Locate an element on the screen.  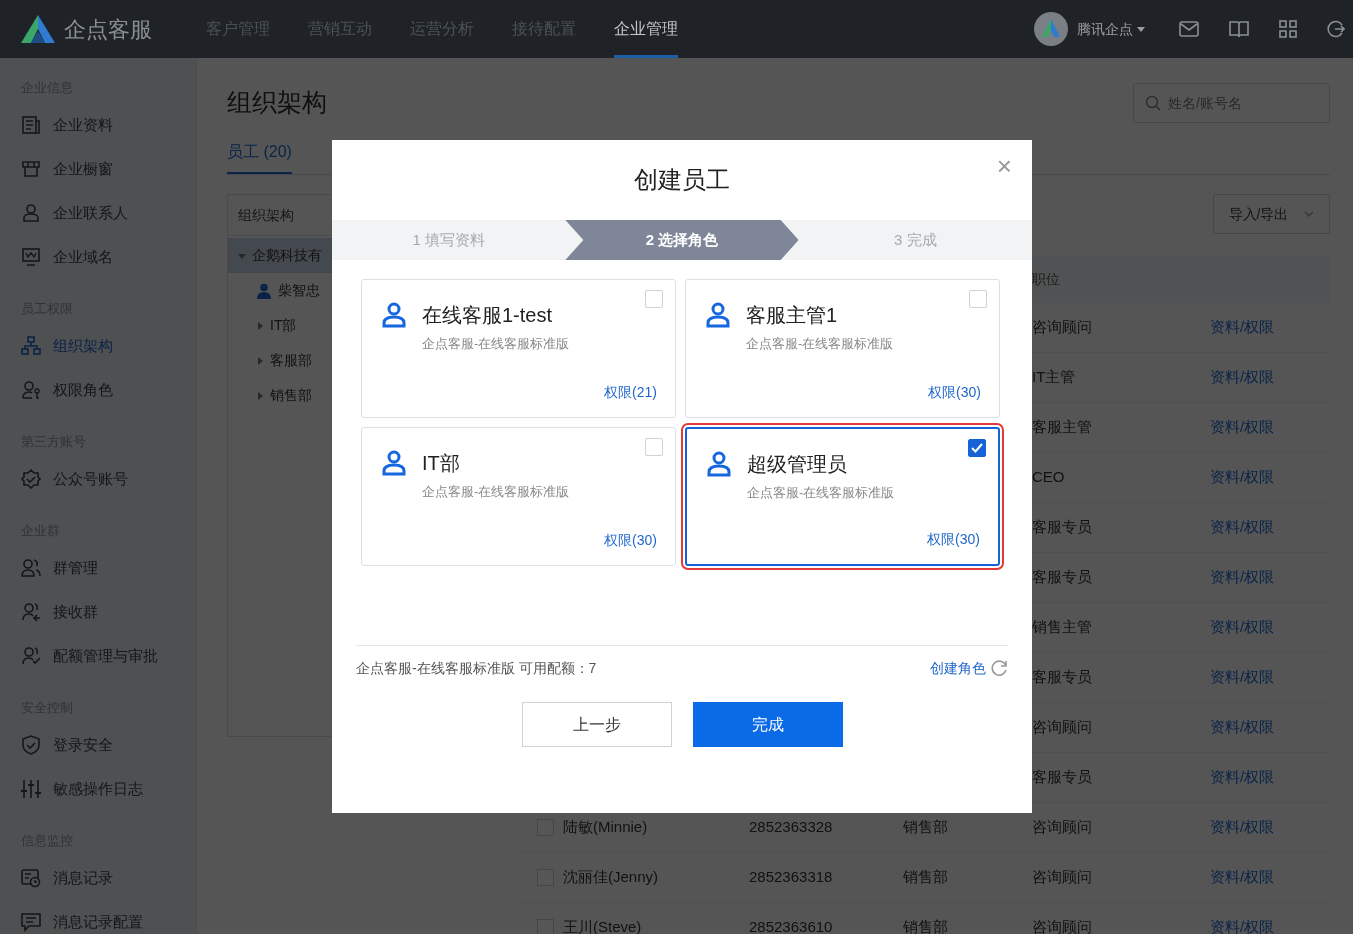
dialog-title: 创建员工 is located at coordinates (682, 180).